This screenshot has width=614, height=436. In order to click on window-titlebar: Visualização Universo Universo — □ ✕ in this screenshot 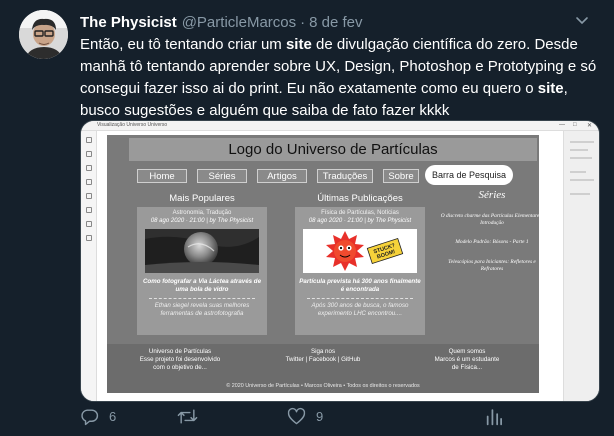, I will do `click(340, 126)`.